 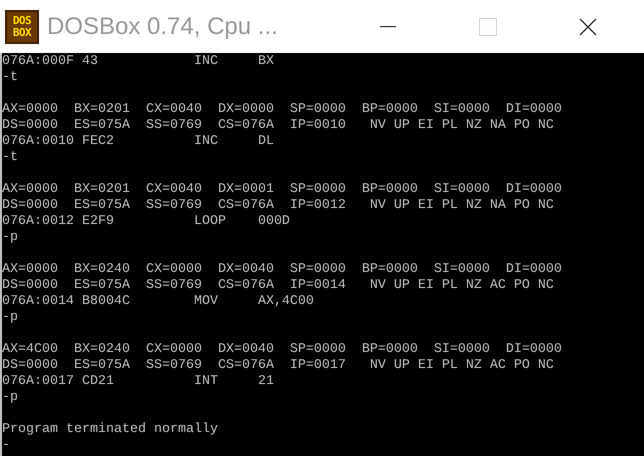 What do you see at coordinates (22, 27) in the screenshot?
I see `dosbox-logo: DOS BOX` at bounding box center [22, 27].